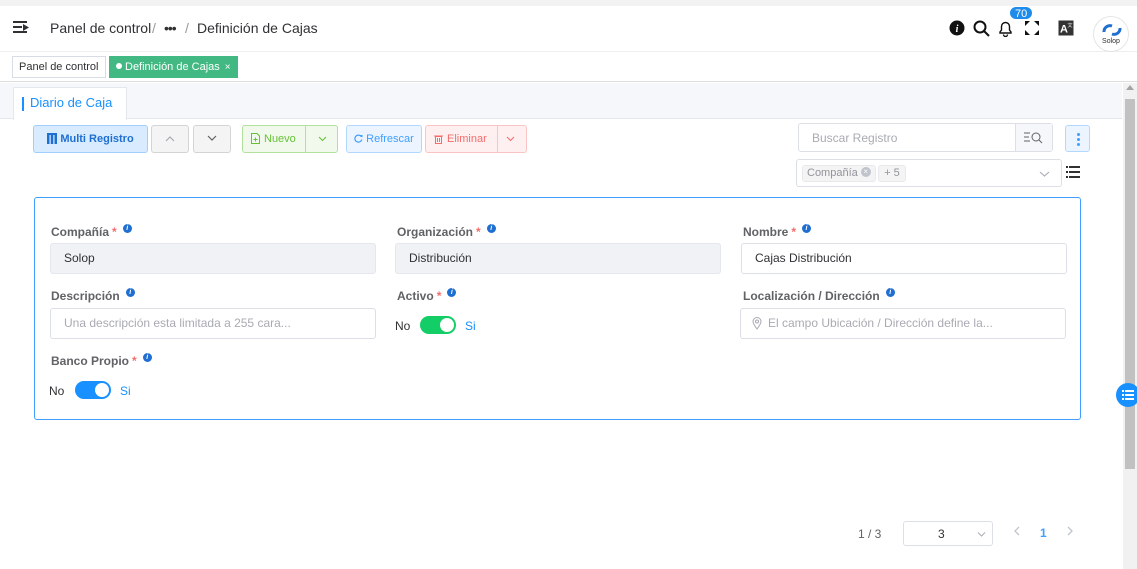 This screenshot has height=569, width=1137. I want to click on side-panel-toggle-button, so click(1126, 395).